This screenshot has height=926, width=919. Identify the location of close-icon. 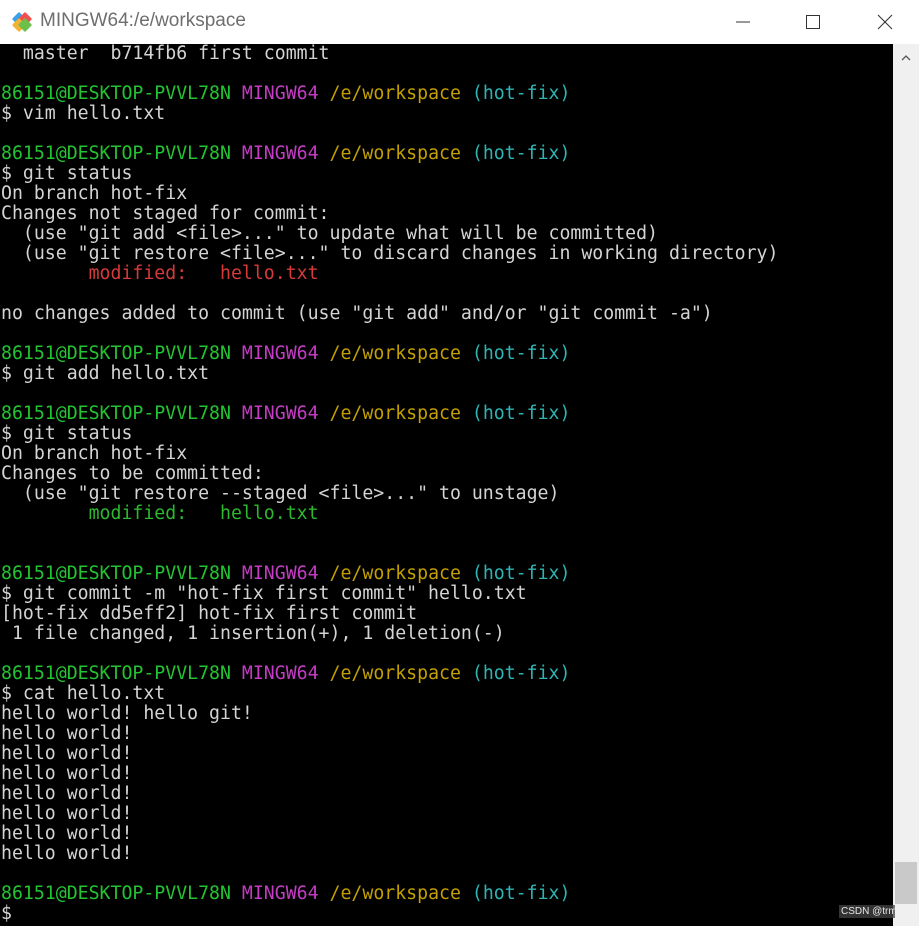
(885, 22).